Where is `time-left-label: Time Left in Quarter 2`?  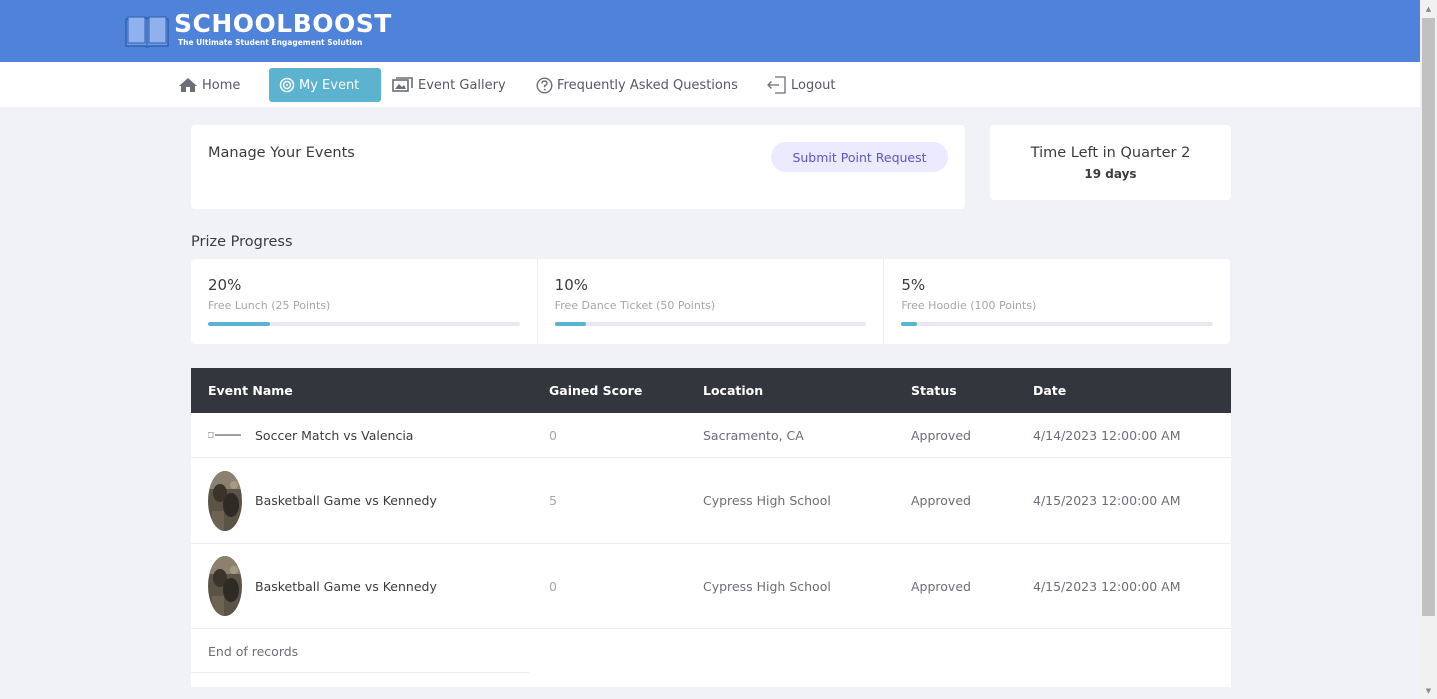
time-left-label: Time Left in Quarter 2 is located at coordinates (1110, 153).